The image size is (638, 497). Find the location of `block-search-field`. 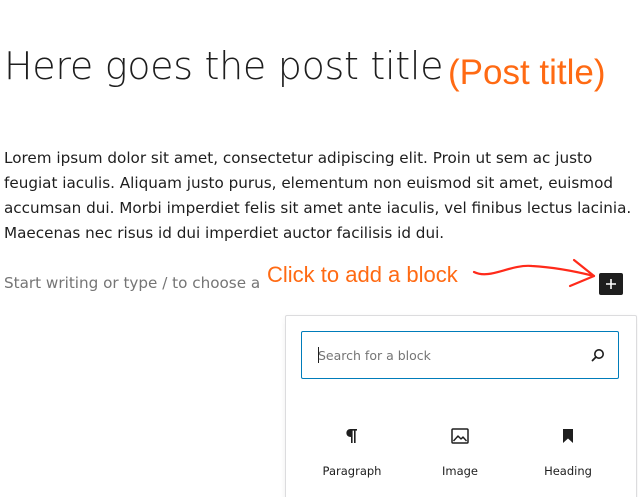

block-search-field is located at coordinates (460, 355).